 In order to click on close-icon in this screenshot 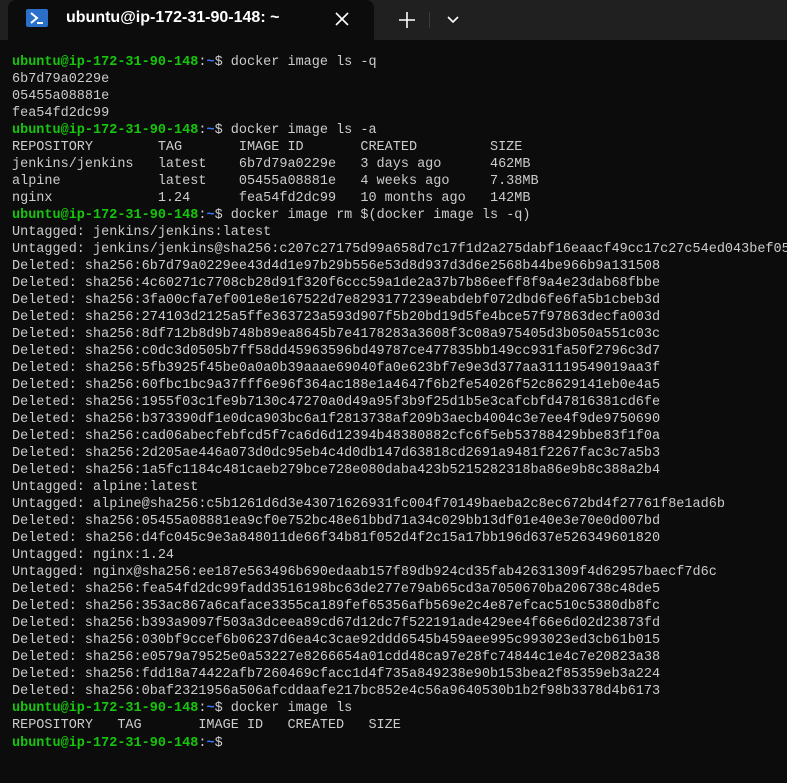, I will do `click(342, 19)`.